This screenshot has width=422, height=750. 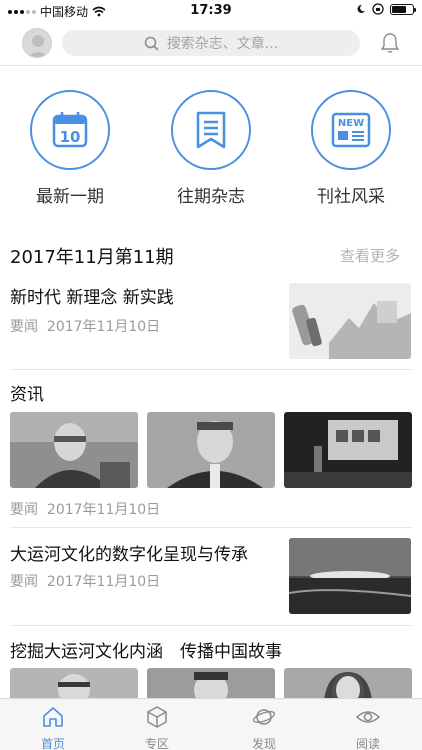 What do you see at coordinates (157, 717) in the screenshot?
I see `cube-icon` at bounding box center [157, 717].